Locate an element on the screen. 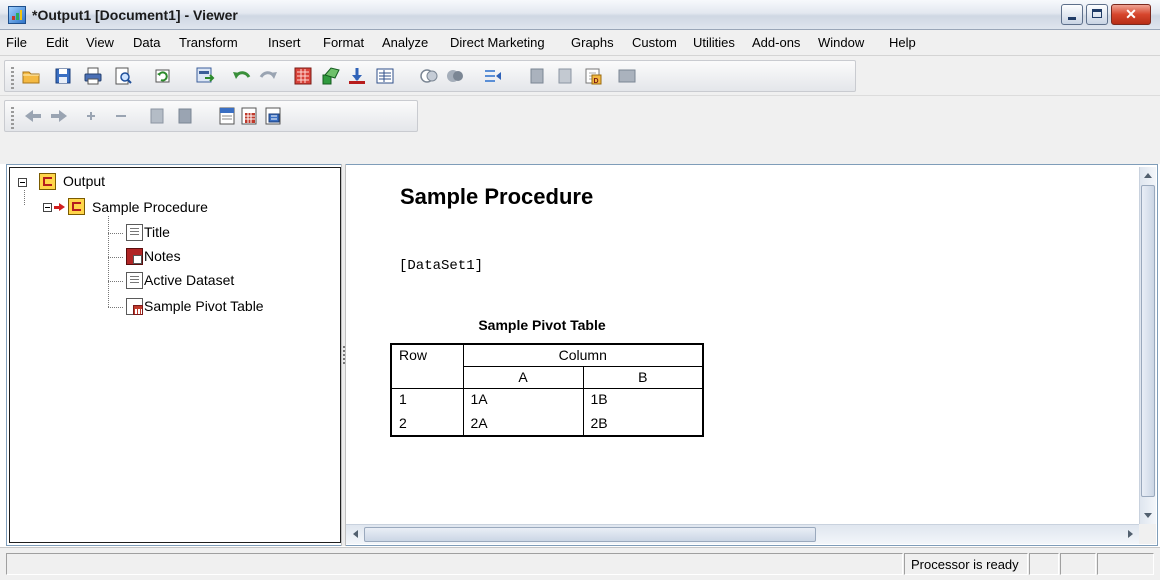 This screenshot has height=580, width=1160. pivot-subheader-a: A is located at coordinates (523, 377).